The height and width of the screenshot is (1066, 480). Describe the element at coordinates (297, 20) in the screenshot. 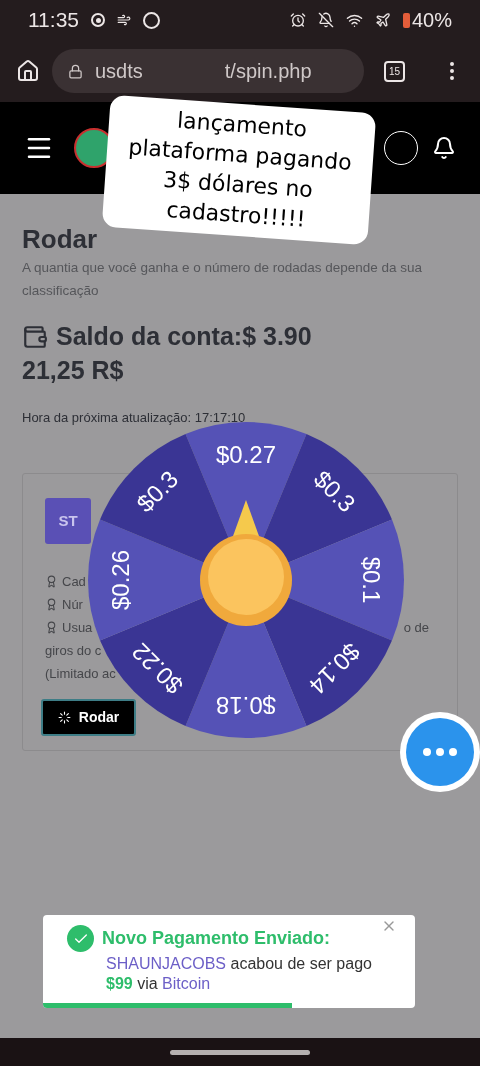

I see `alarm-icon` at that location.